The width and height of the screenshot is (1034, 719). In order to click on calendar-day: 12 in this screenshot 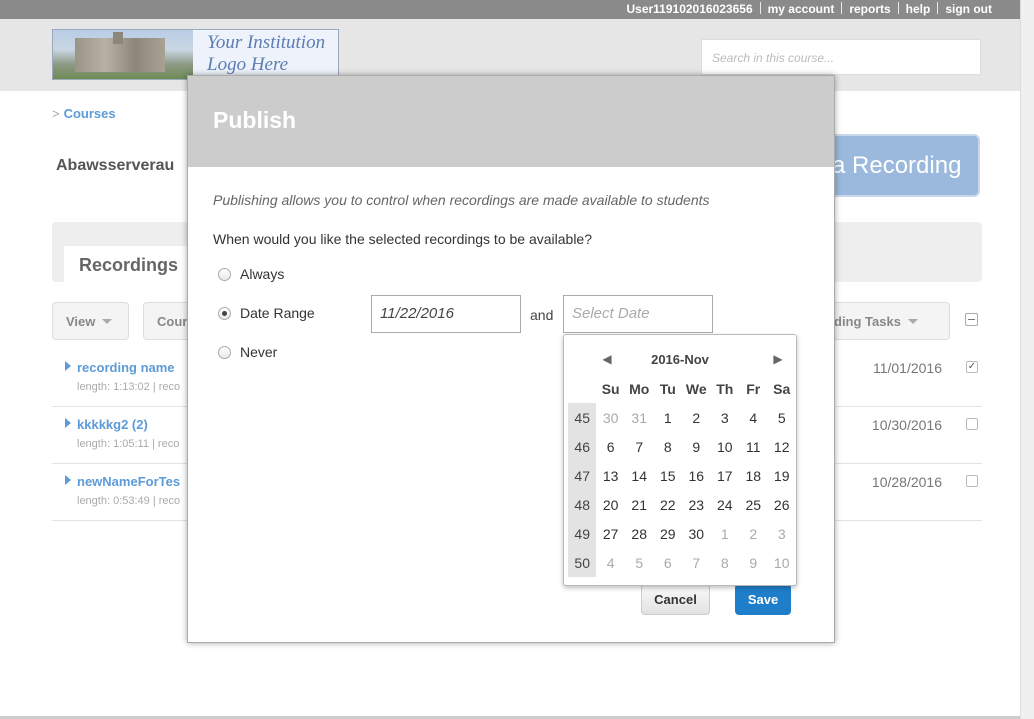, I will do `click(781, 446)`.